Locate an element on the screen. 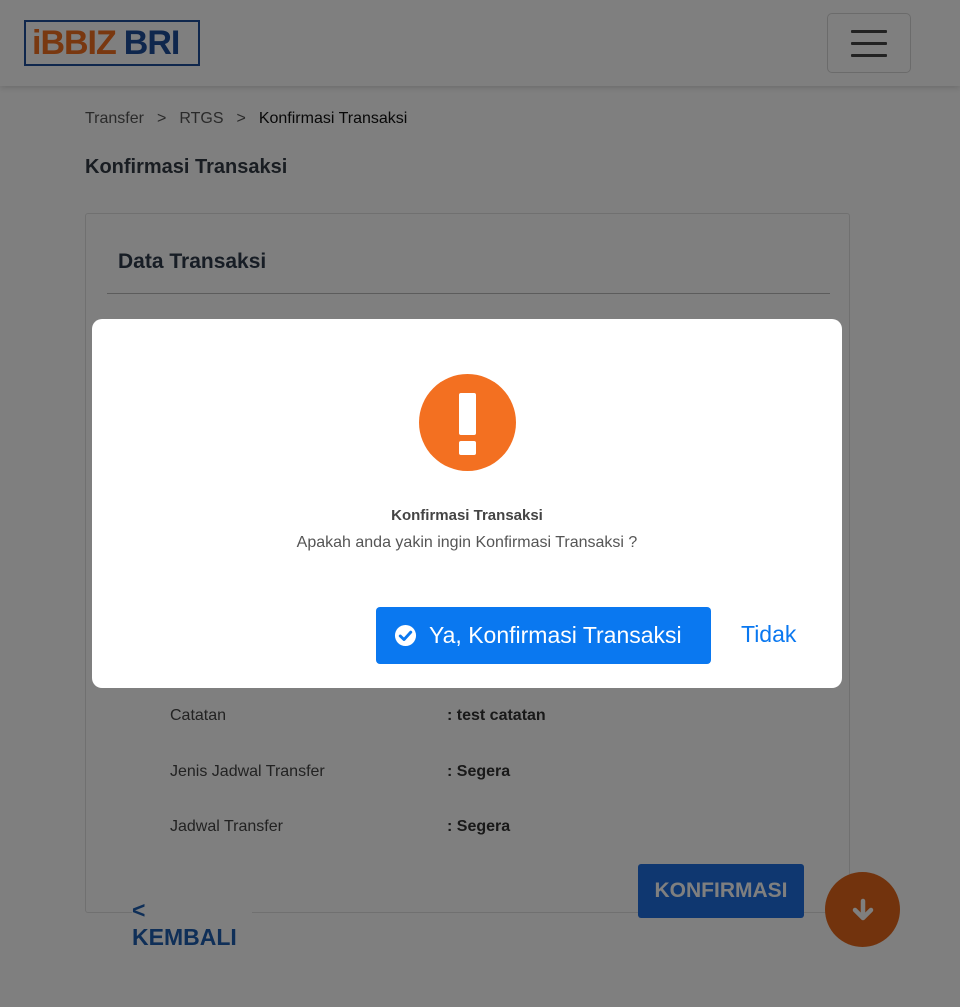 The height and width of the screenshot is (1007, 960). cancel-no-button: Tidak is located at coordinates (768, 634).